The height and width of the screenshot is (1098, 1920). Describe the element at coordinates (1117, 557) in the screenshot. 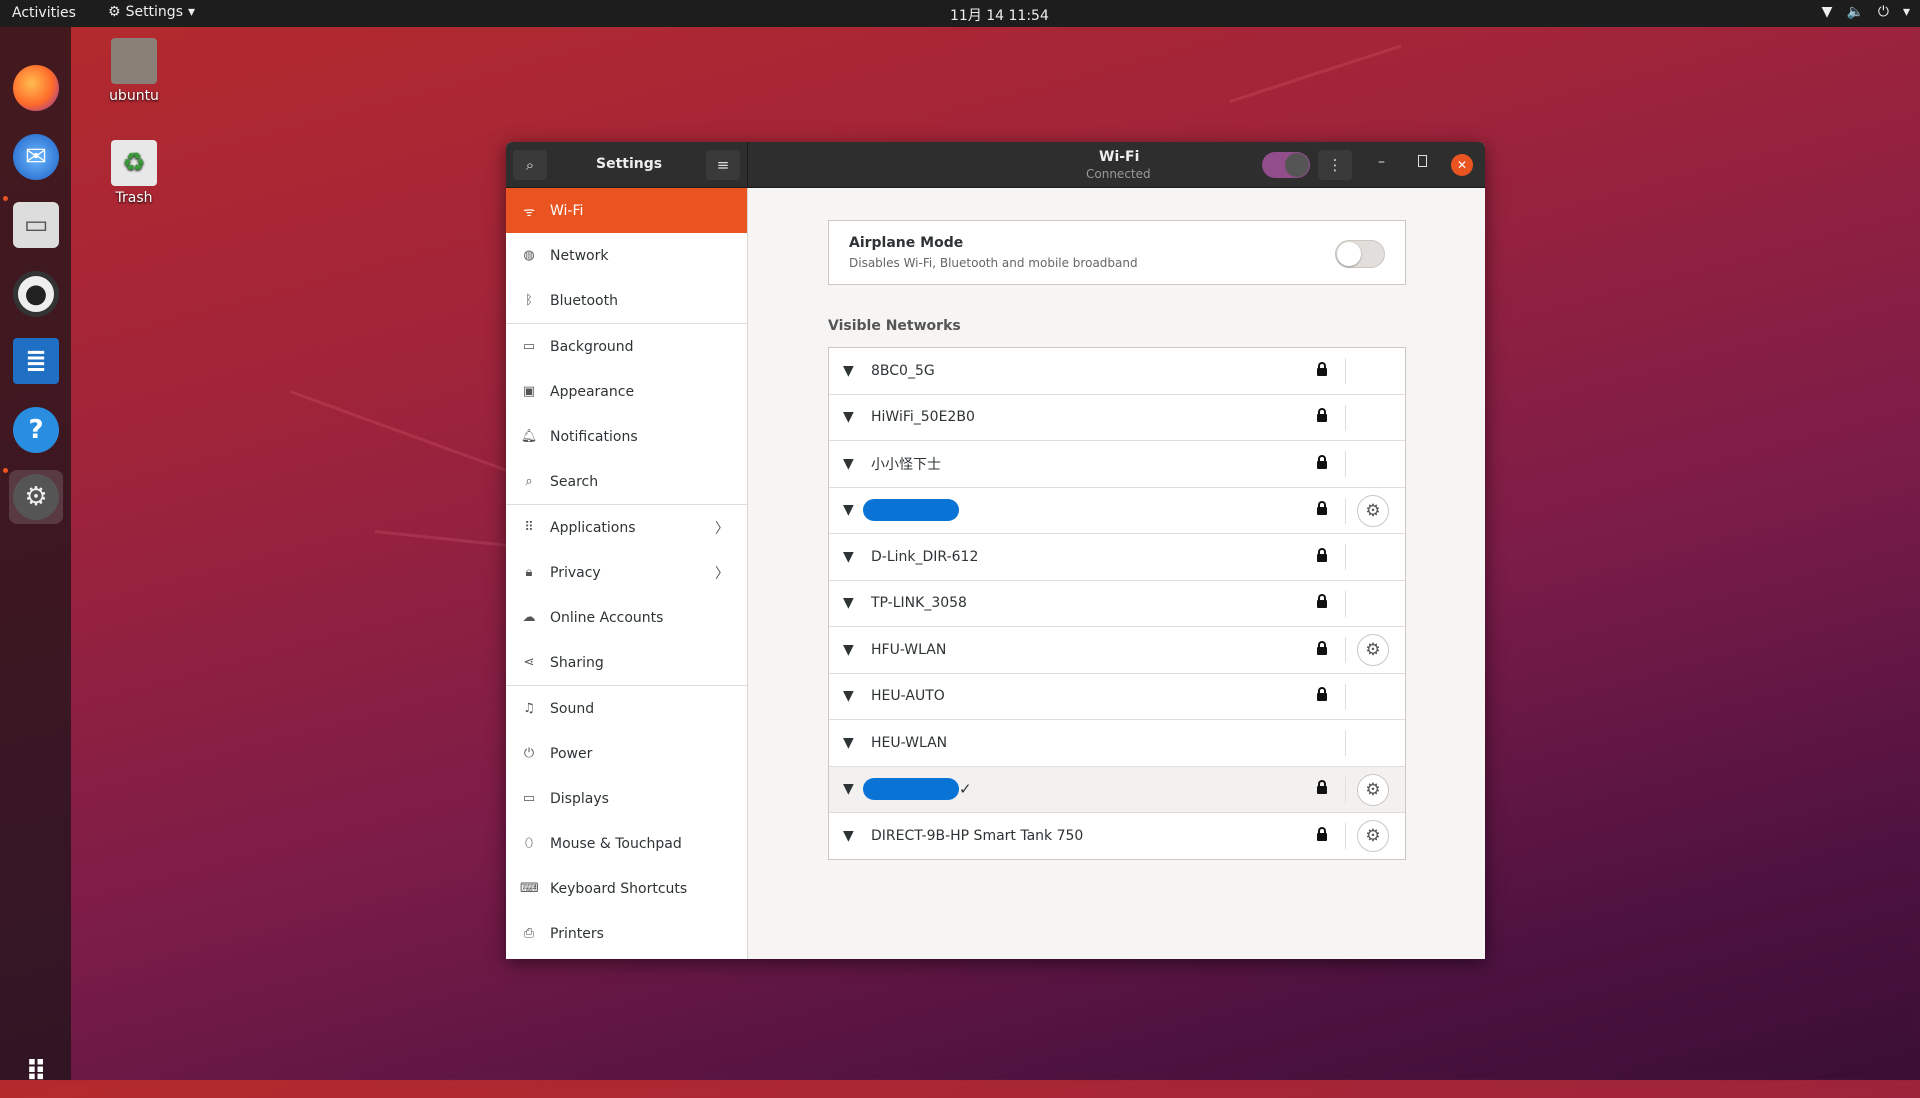

I see `network-row: ▼ D-Link_DIR-612` at that location.